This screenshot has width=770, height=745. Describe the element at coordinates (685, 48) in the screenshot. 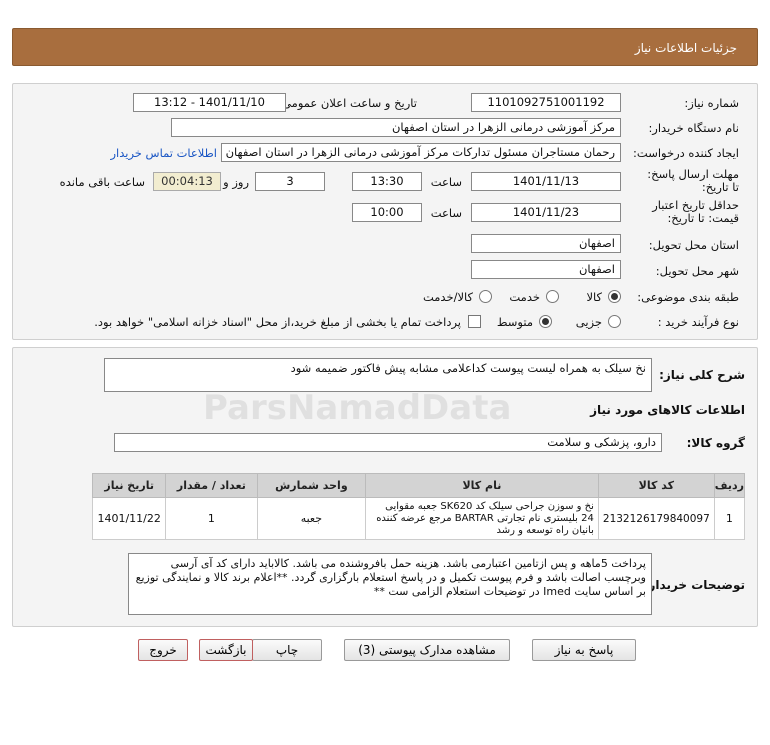

I see `page-title: جزئیات اطلاعات نیاز` at that location.